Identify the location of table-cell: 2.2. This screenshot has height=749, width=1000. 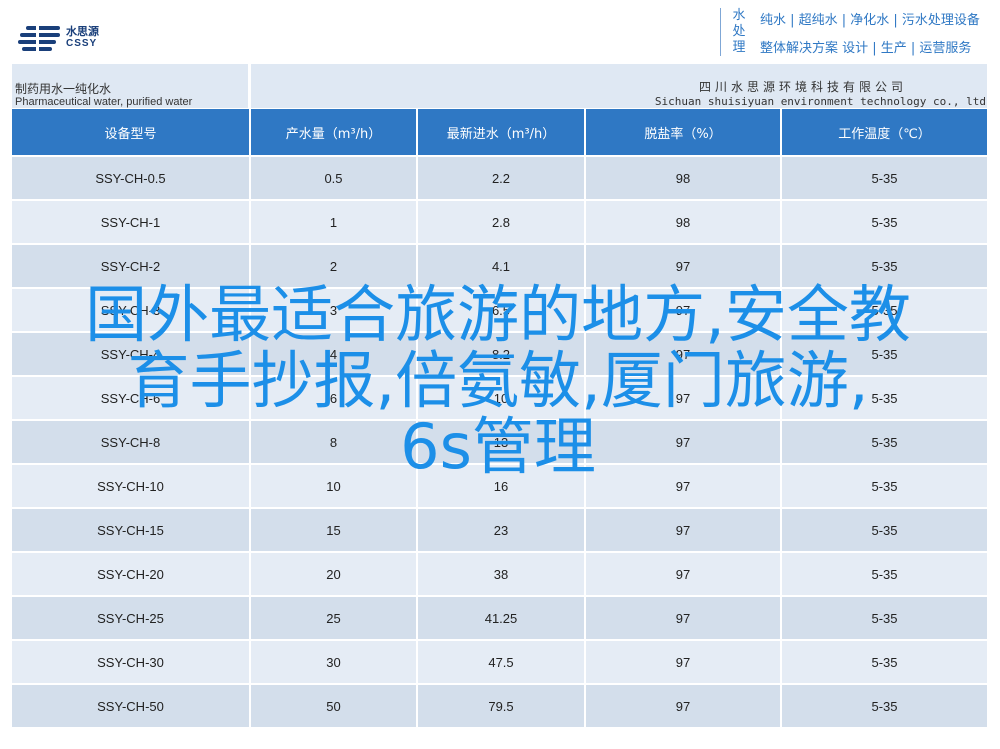
(502, 179).